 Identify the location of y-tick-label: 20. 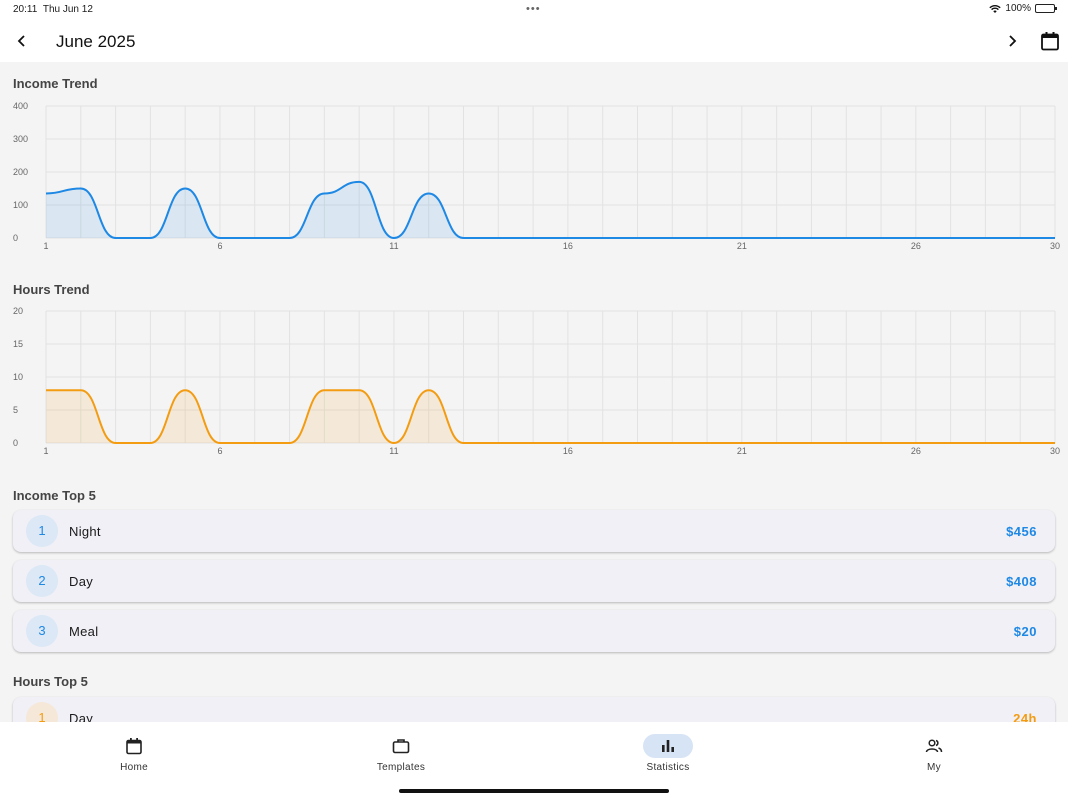
(18, 311).